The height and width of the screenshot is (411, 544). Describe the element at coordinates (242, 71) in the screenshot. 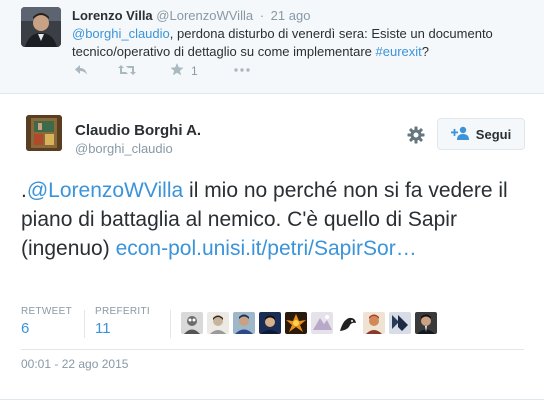

I see `more-icon` at that location.